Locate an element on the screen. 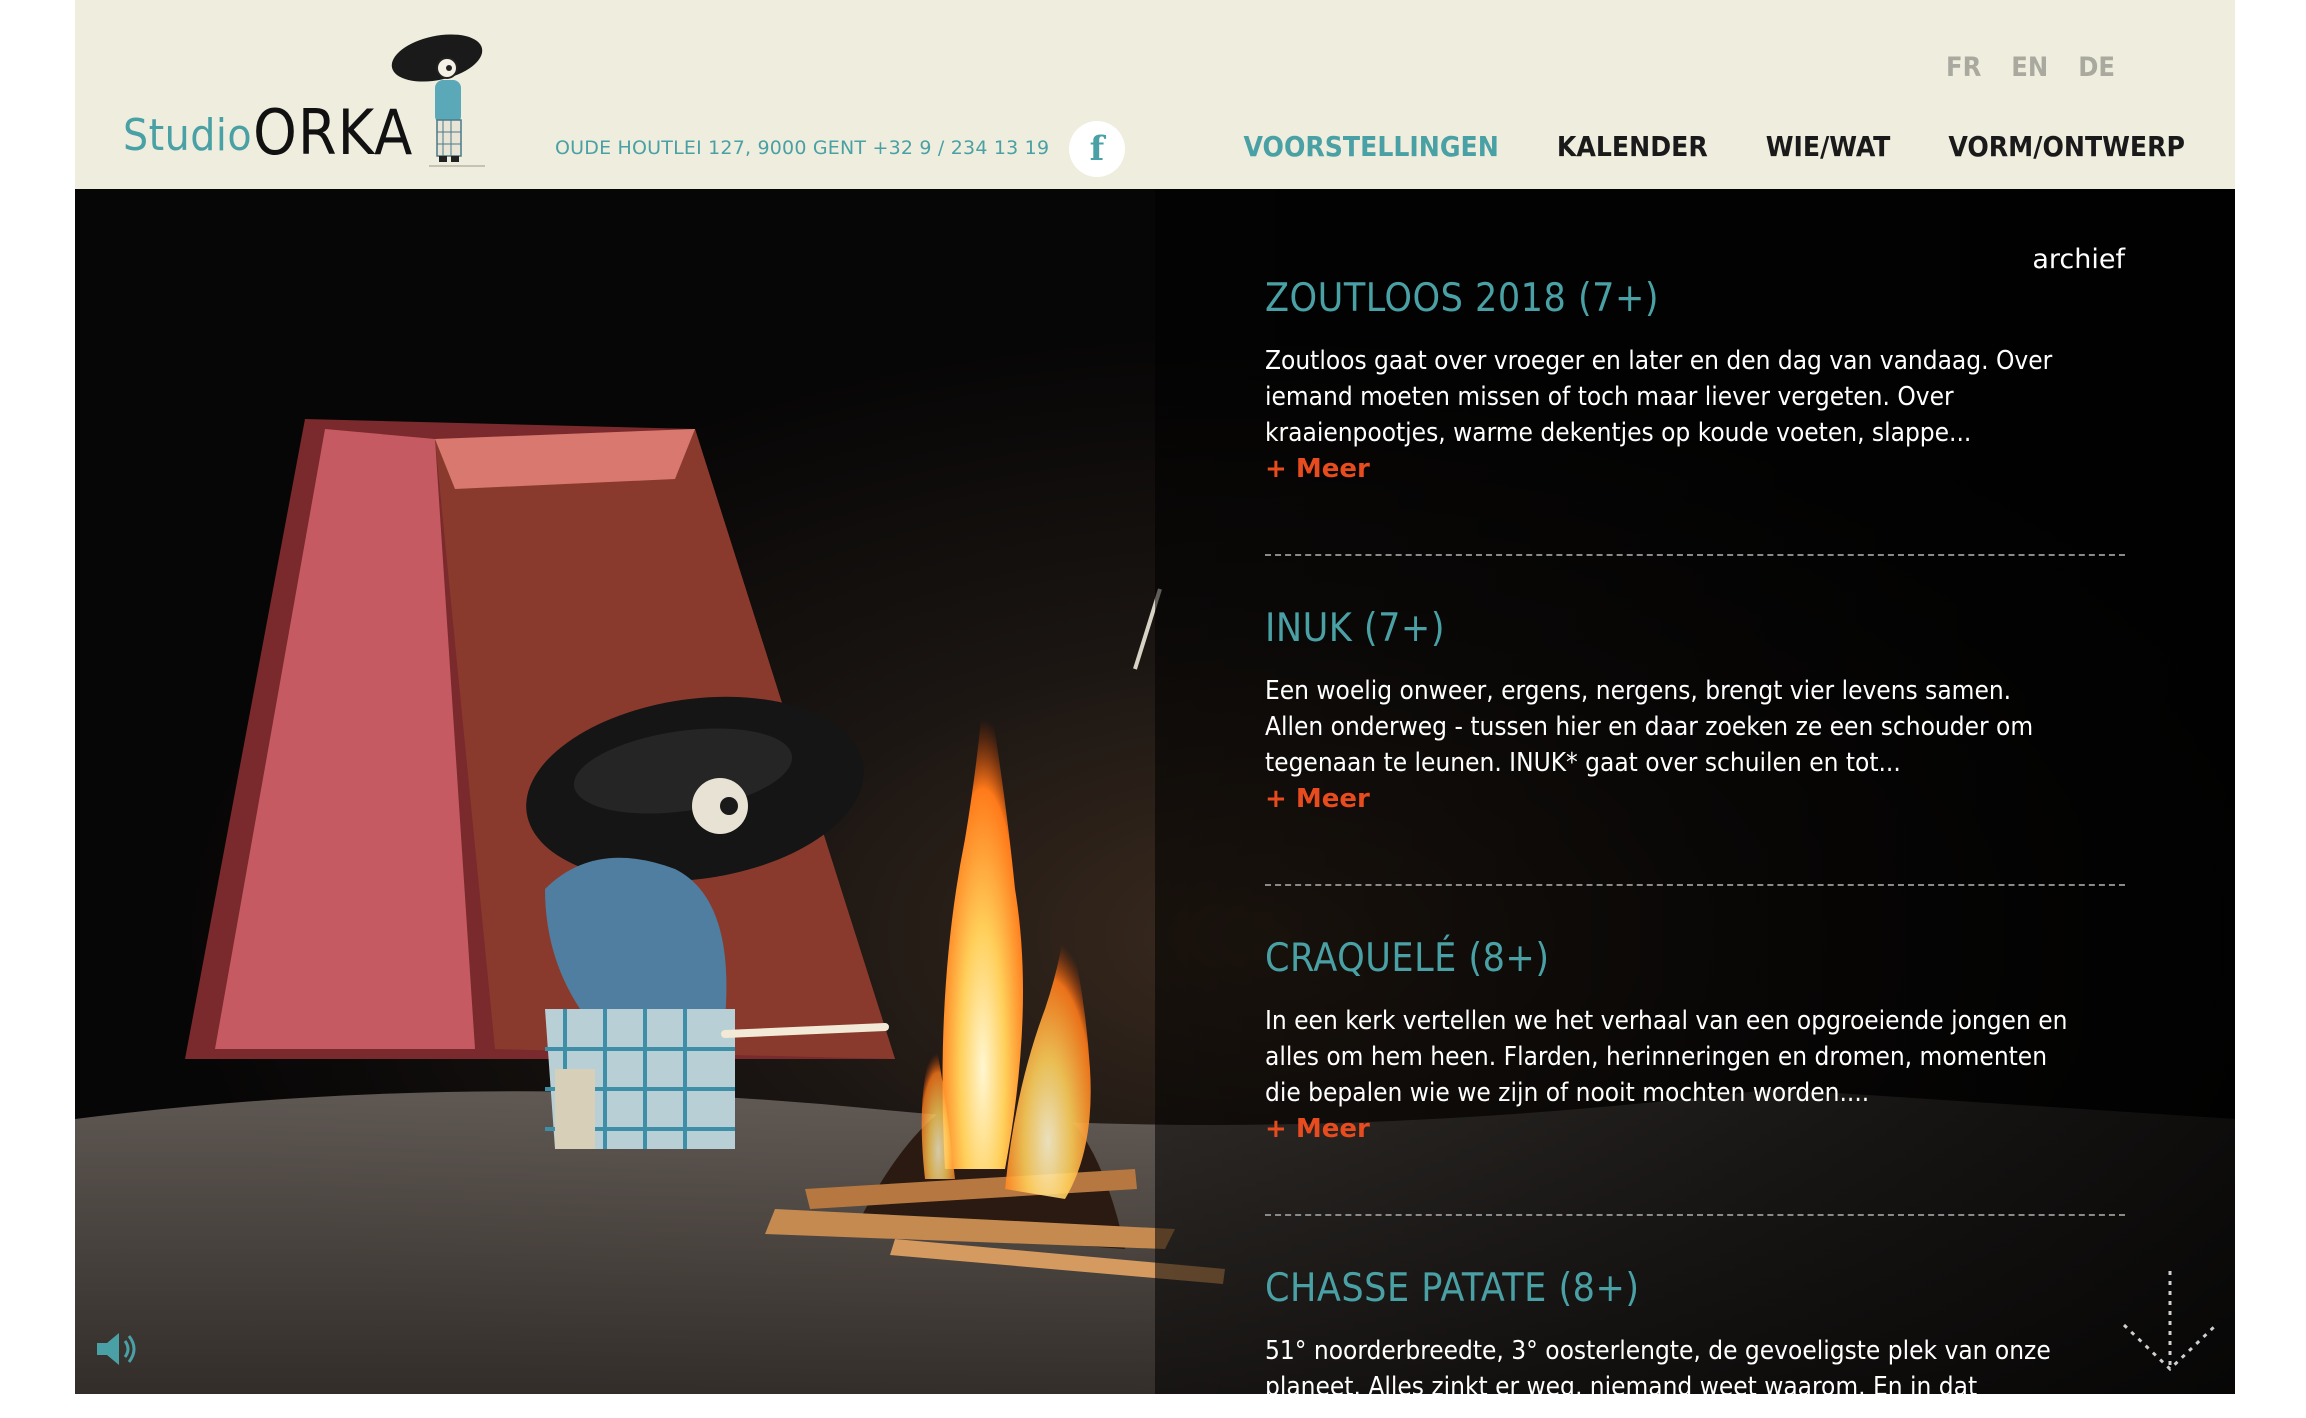  arrow-down-icon is located at coordinates (2170, 1324).